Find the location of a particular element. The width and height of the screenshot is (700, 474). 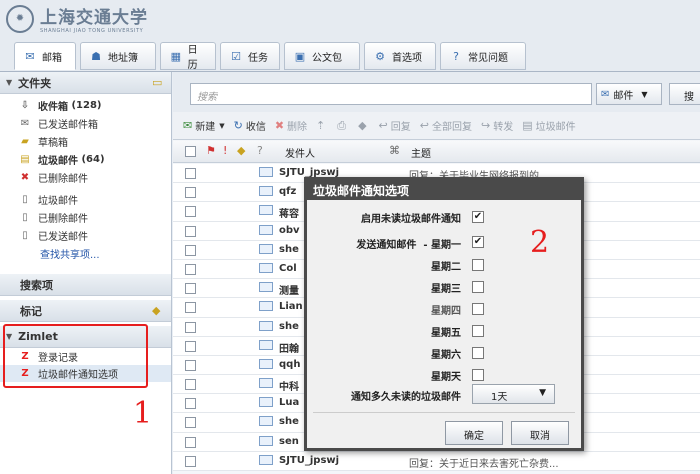

cancel-button: 取消 is located at coordinates (540, 433).